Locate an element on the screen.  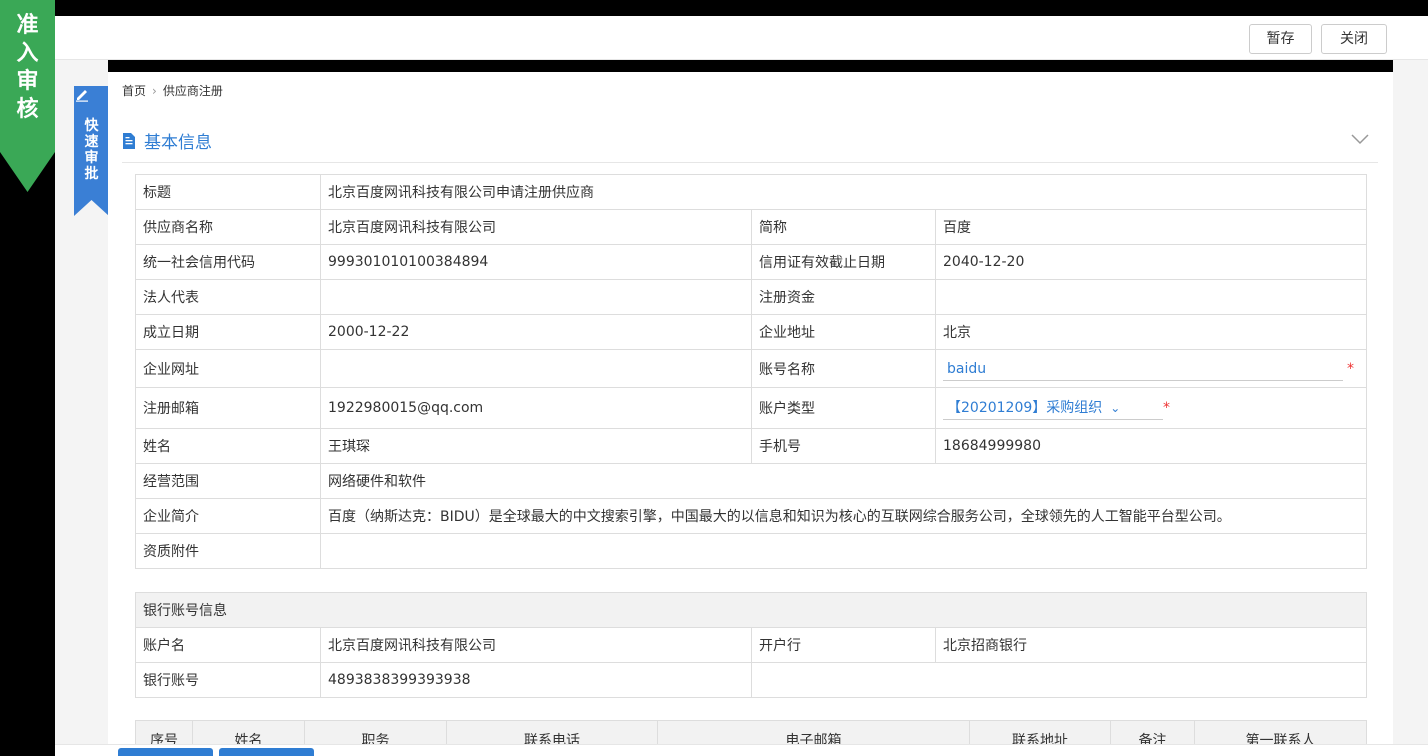
website-value is located at coordinates (536, 368).